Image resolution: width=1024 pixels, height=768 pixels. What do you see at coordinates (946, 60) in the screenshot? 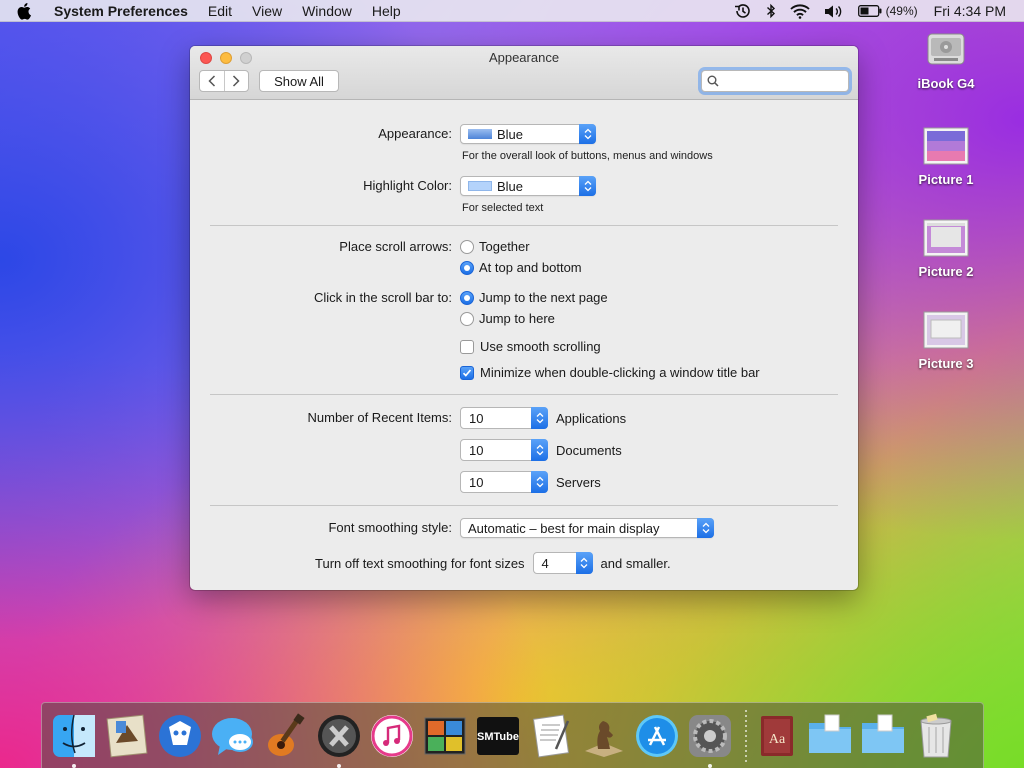
I see `desktop-icon-ibook: iBook G4` at bounding box center [946, 60].